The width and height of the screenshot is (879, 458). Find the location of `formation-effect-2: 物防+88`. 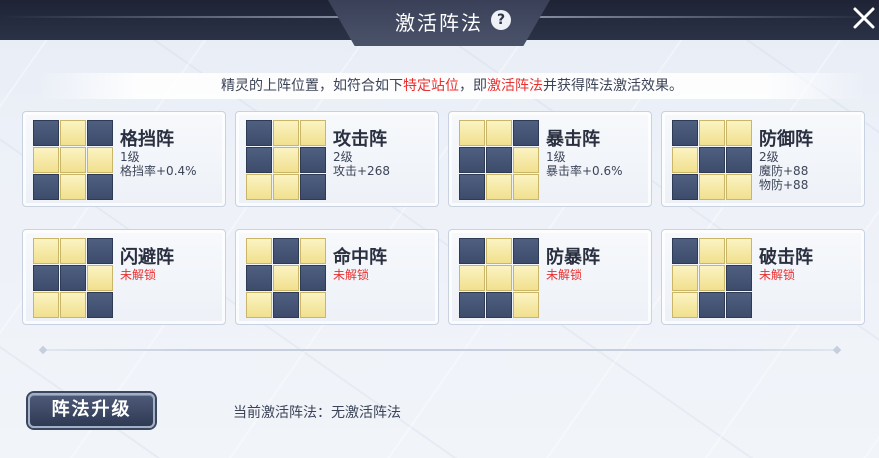

formation-effect-2: 物防+88 is located at coordinates (784, 185).